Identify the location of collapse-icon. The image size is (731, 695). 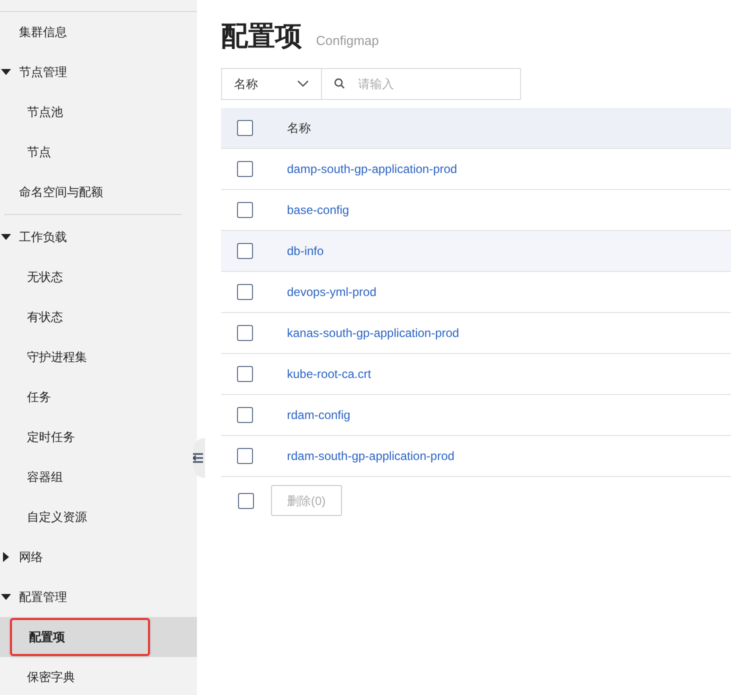
(198, 458).